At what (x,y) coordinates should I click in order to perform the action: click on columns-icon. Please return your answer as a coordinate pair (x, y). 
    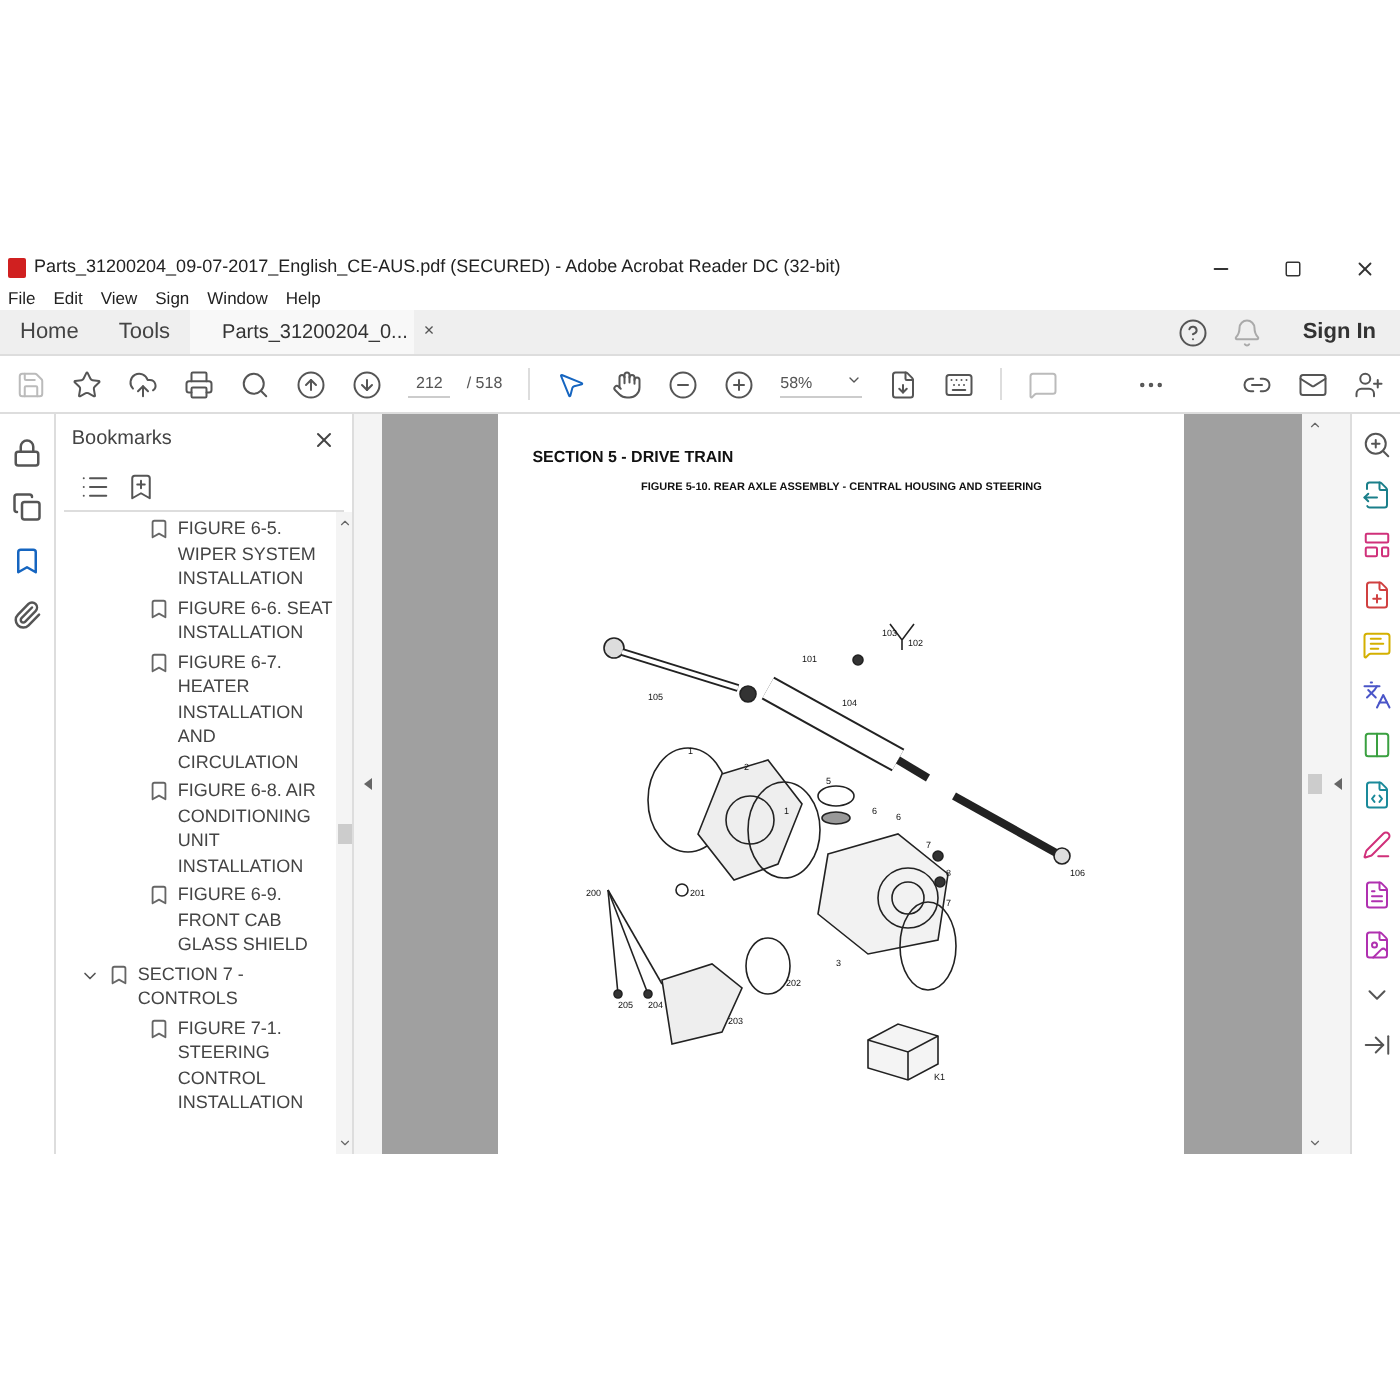
    Looking at the image, I should click on (1376, 745).